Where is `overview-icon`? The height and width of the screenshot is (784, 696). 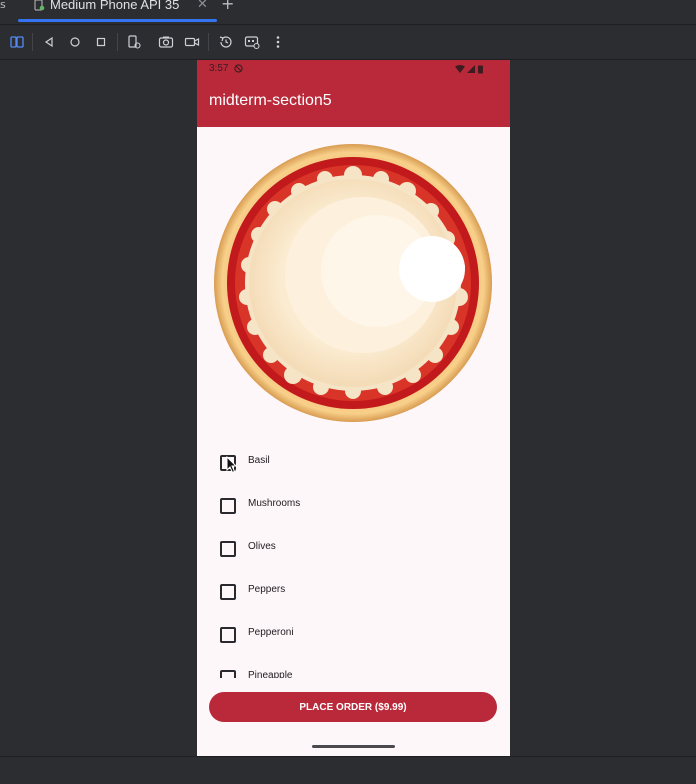
overview-icon is located at coordinates (101, 42).